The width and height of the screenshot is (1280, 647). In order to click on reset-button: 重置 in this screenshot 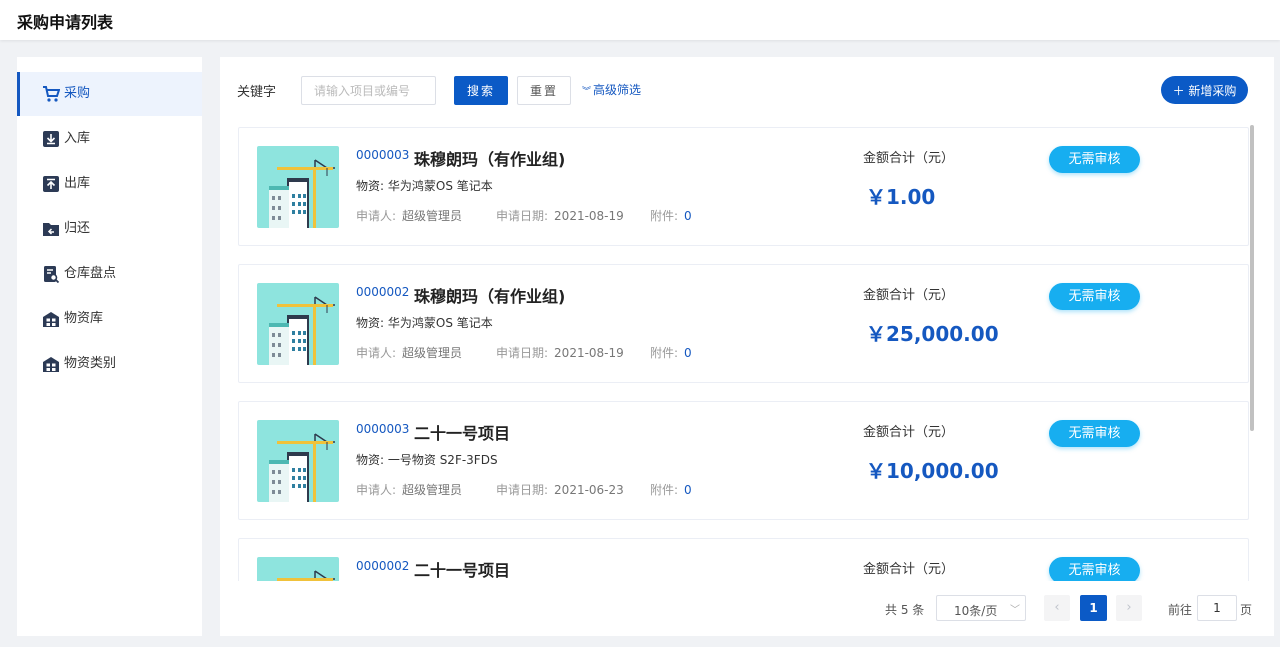, I will do `click(544, 90)`.